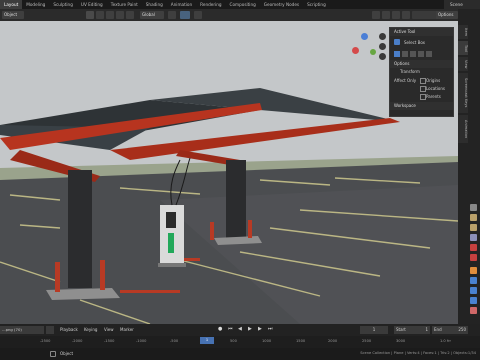 The image size is (480, 360). Describe the element at coordinates (272, 330) in the screenshot. I see `jump-end-icon: ⏭` at that location.